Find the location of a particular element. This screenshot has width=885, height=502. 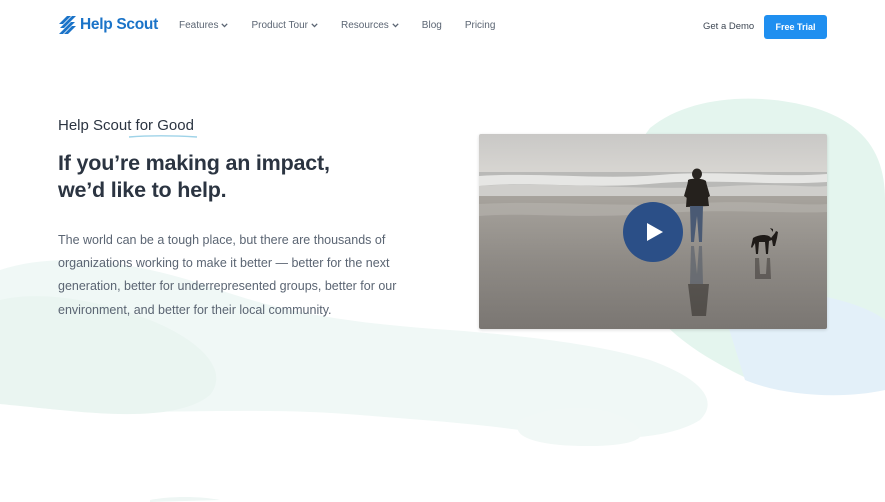

free-trial-button: Free Trial is located at coordinates (795, 27).